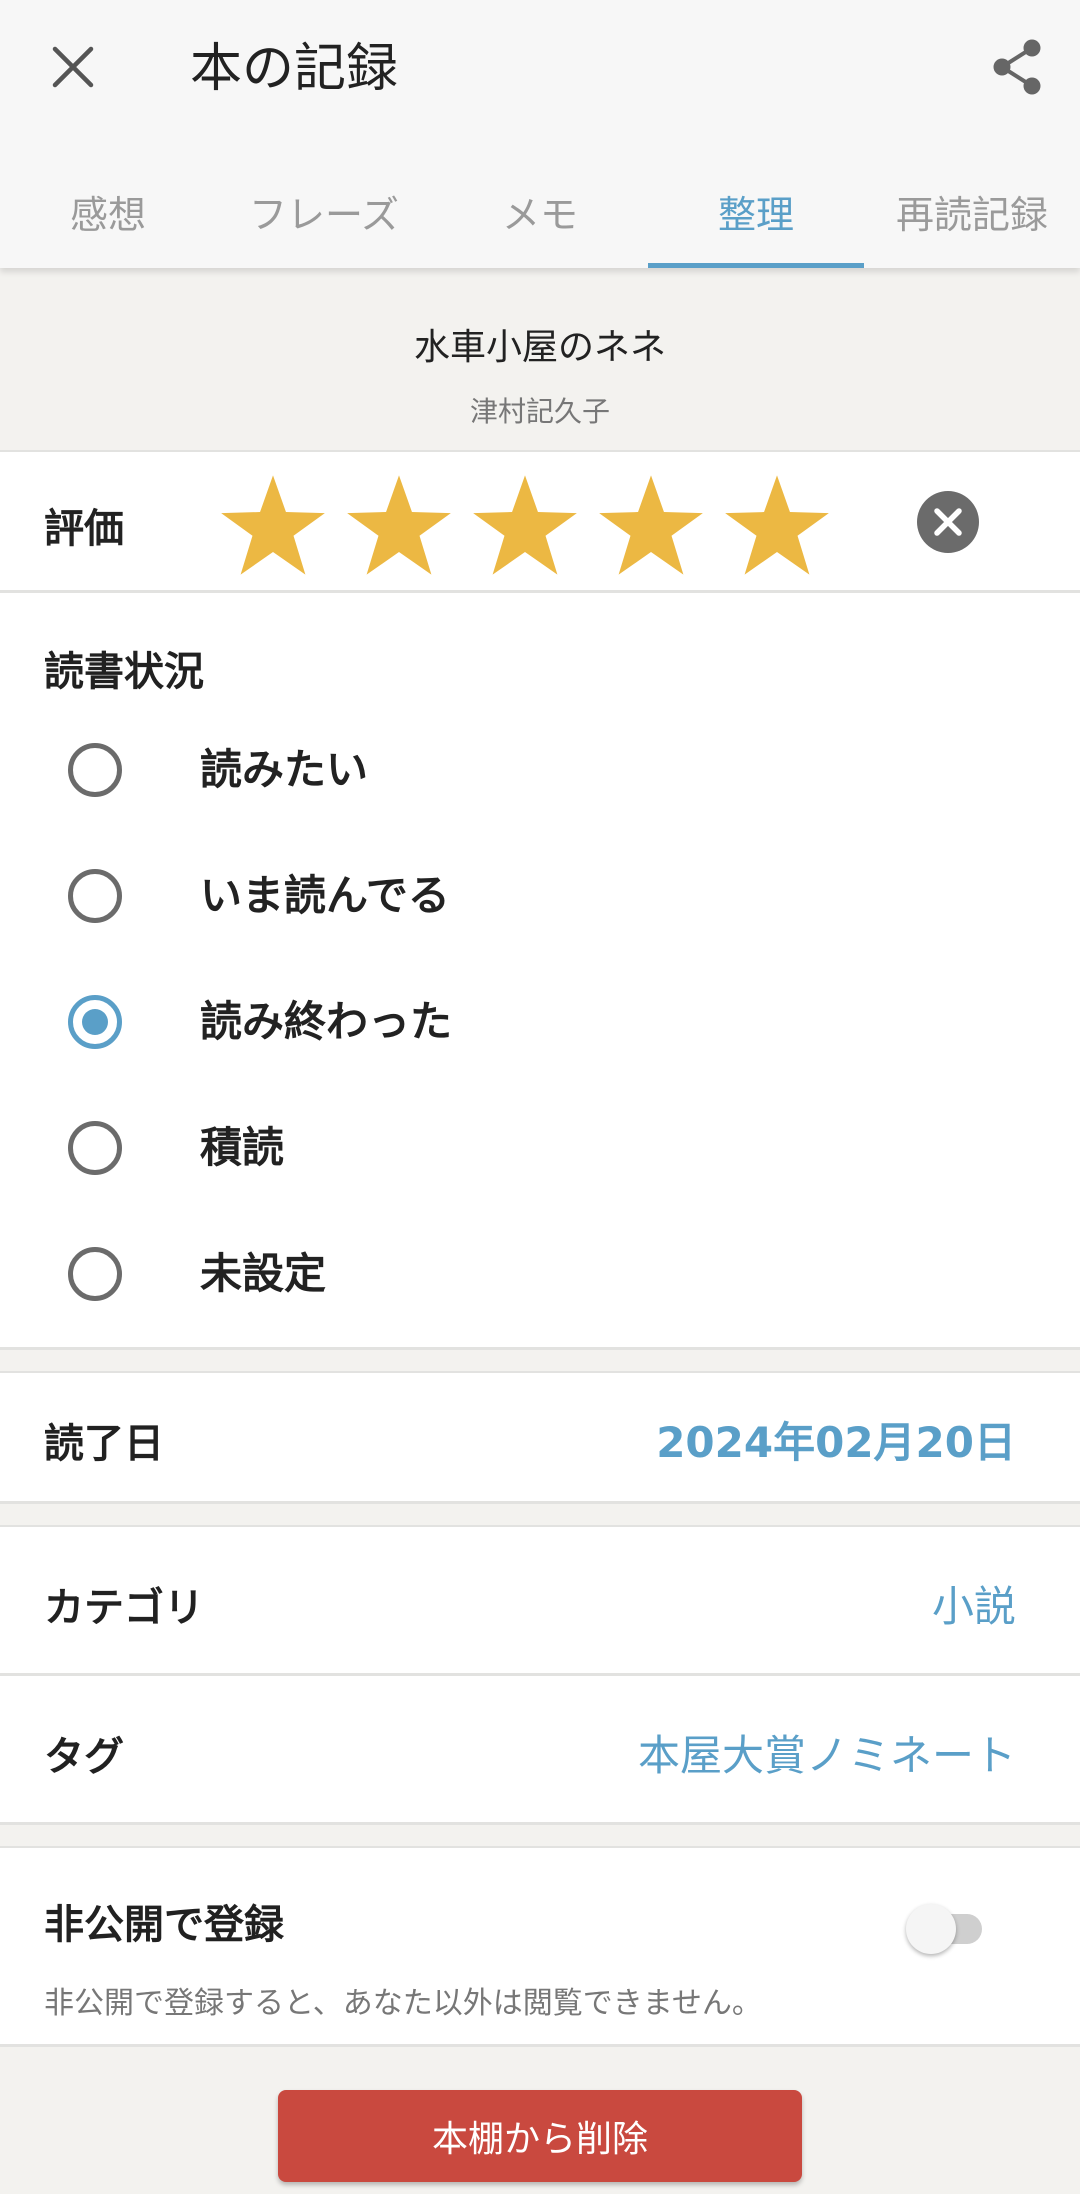 The height and width of the screenshot is (2194, 1080). What do you see at coordinates (540, 1946) in the screenshot?
I see `private-setting-row: 非公開で登録 非公開で登録すると、あなた以外は閲覧できません。` at bounding box center [540, 1946].